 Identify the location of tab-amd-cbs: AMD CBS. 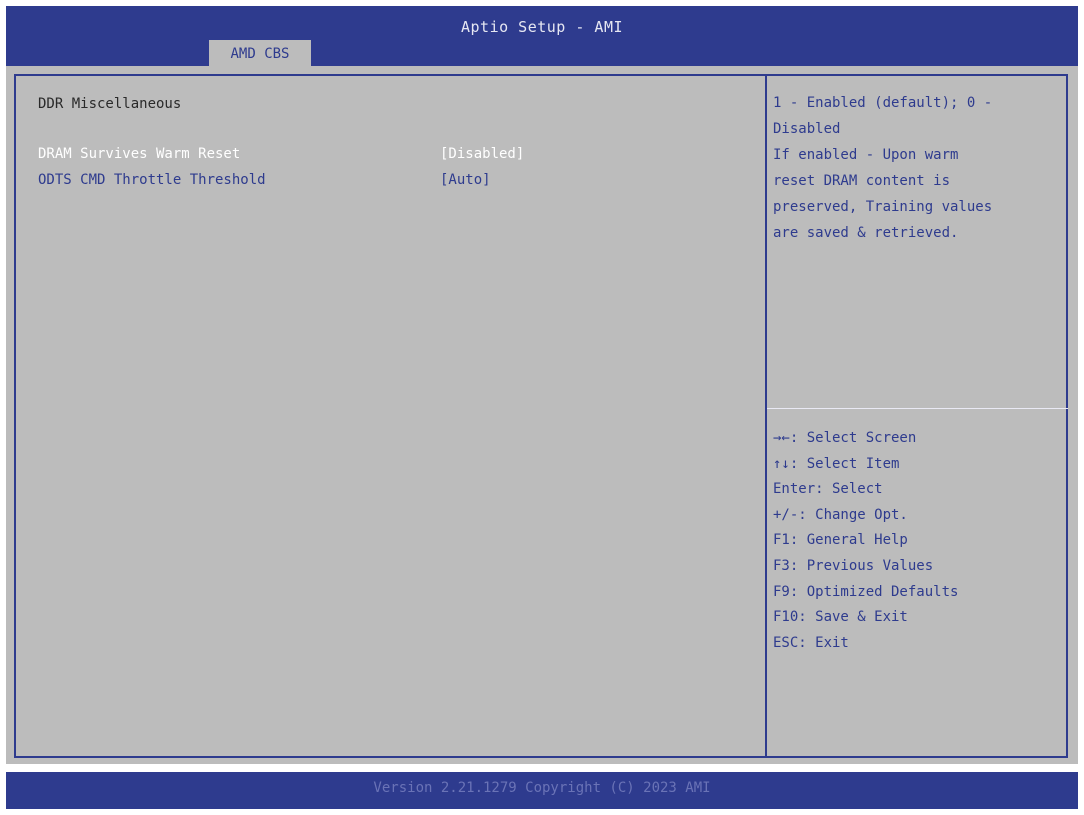
(260, 54).